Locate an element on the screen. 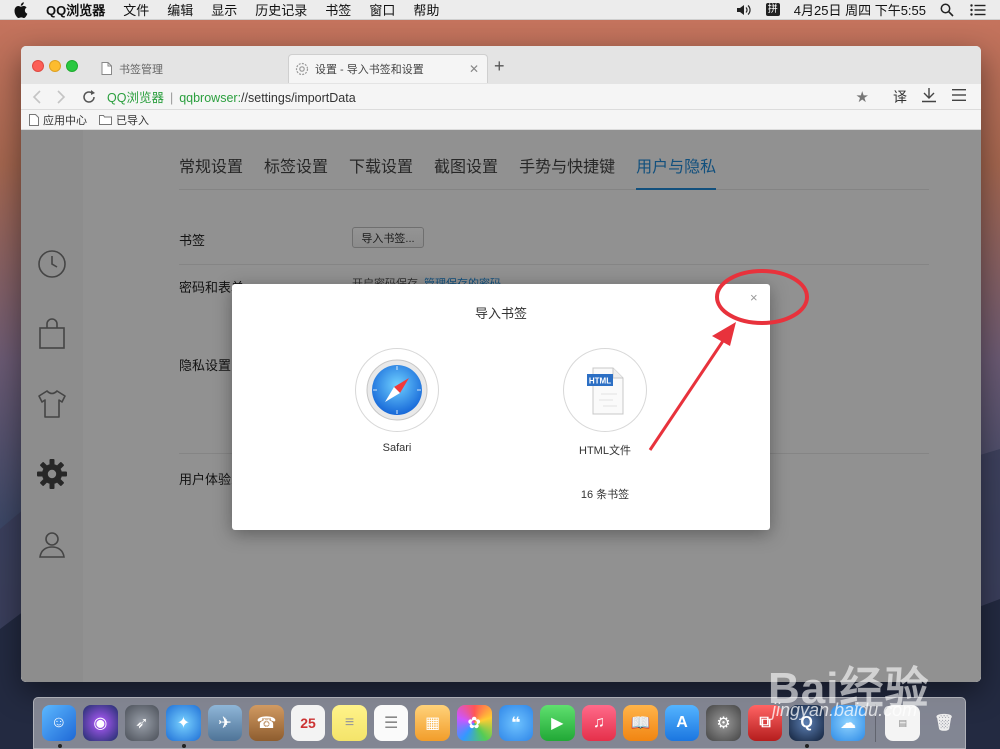 Image resolution: width=1000 pixels, height=749 pixels. close-window-button is located at coordinates (38, 66).